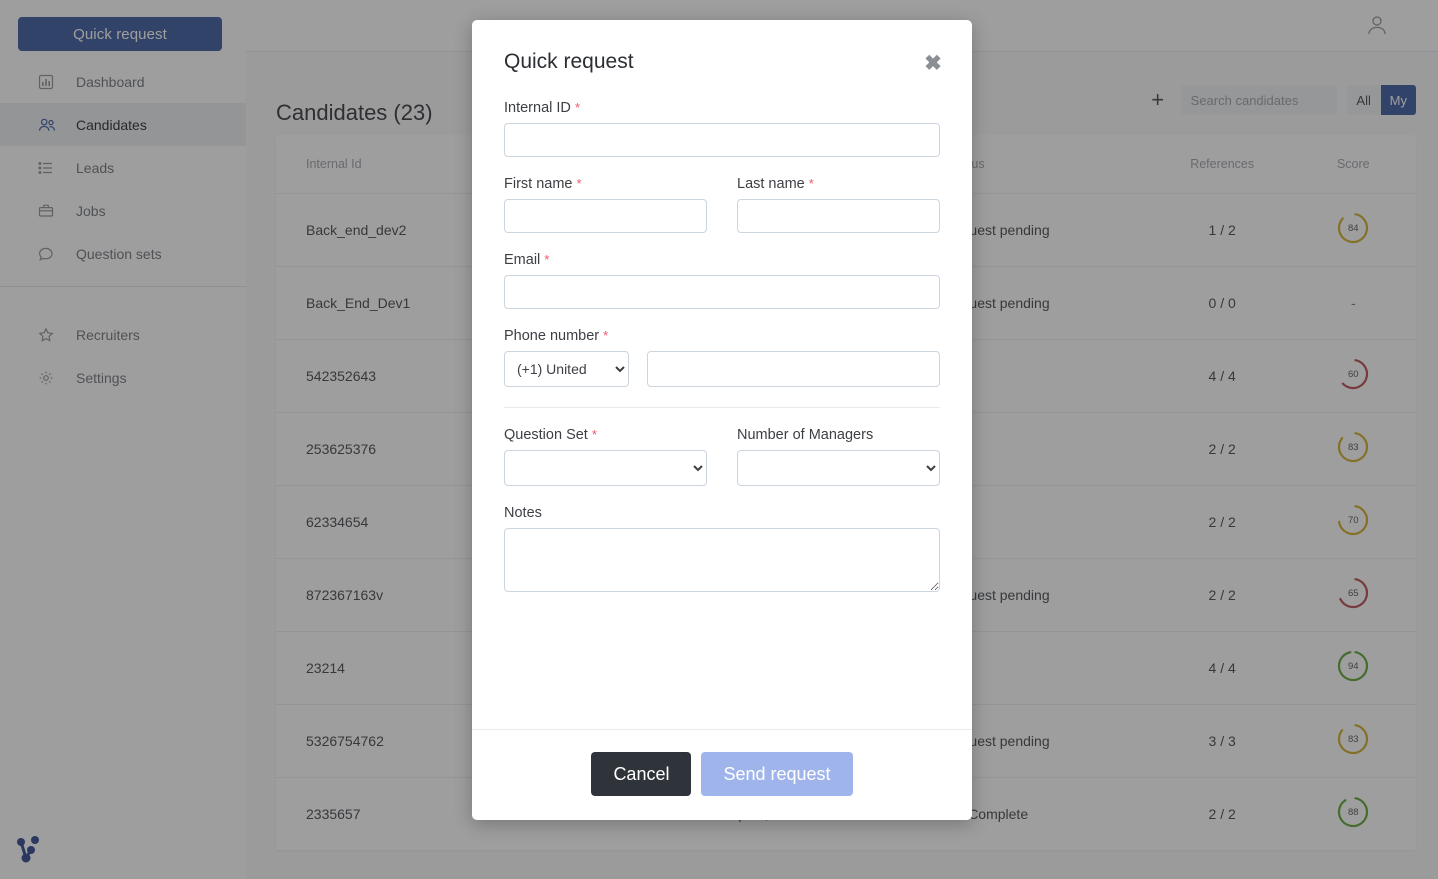 This screenshot has width=1438, height=879. I want to click on field-question-set: Question Set *, so click(605, 456).